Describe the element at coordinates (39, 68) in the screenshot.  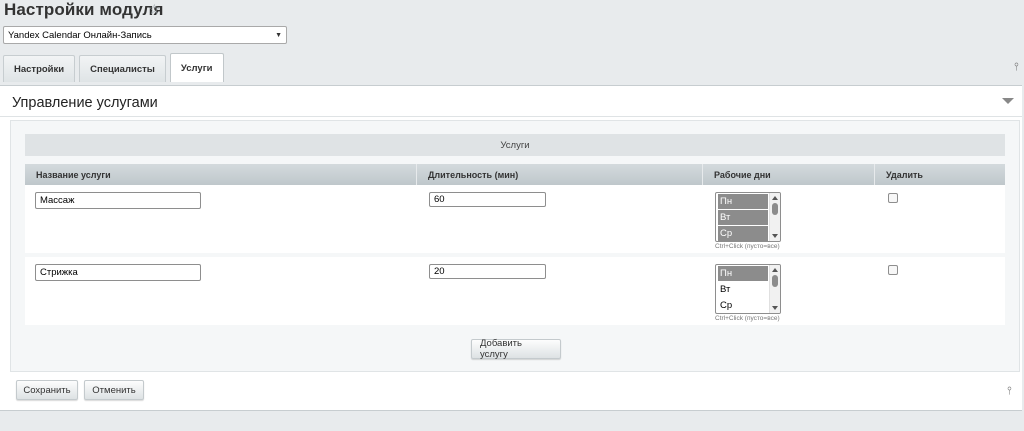
I see `tab-settings: Настройки` at that location.